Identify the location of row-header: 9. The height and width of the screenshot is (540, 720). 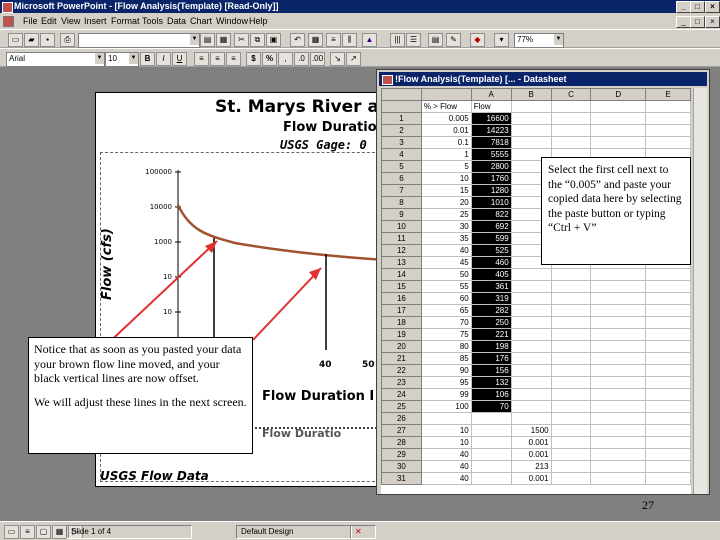
(401, 214).